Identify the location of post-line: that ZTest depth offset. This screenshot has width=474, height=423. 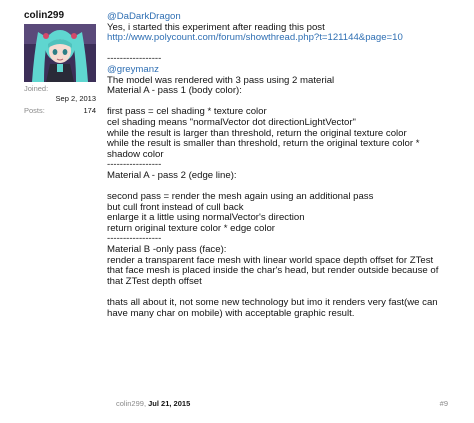
(154, 281).